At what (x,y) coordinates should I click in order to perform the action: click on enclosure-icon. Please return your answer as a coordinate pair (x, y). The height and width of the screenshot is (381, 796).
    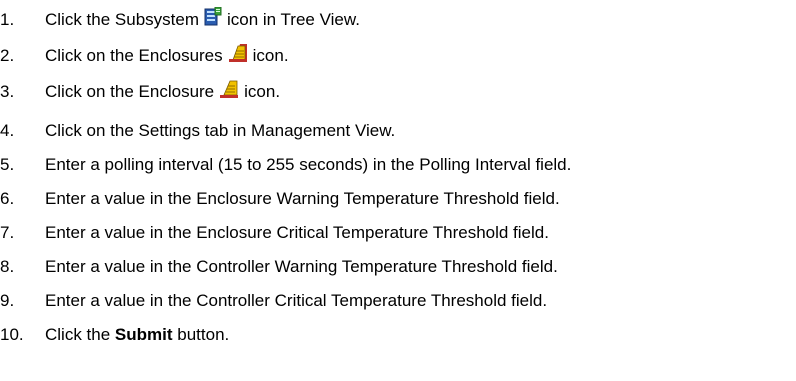
    Looking at the image, I should click on (229, 91).